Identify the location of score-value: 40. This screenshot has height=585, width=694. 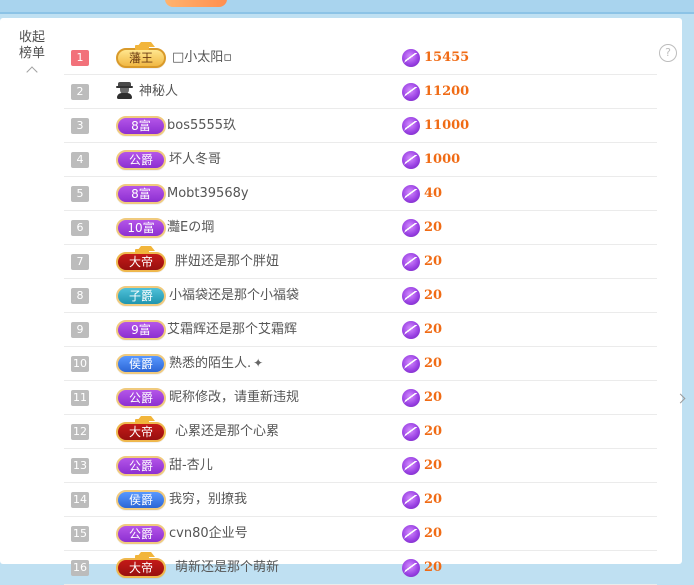
(433, 193).